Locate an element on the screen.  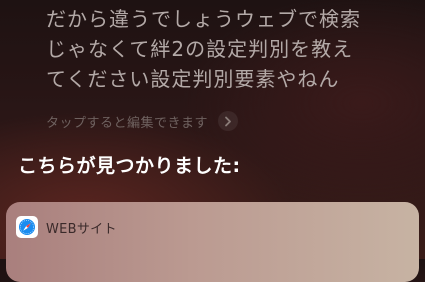
tap-to-edit-hint: タップすると編集できます is located at coordinates (142, 121).